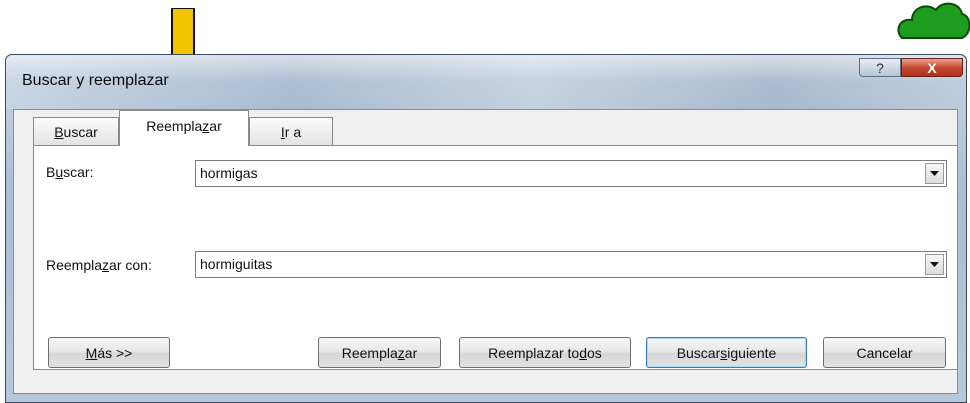 This screenshot has height=403, width=970. What do you see at coordinates (91, 352) in the screenshot?
I see `button-label-accel: M` at bounding box center [91, 352].